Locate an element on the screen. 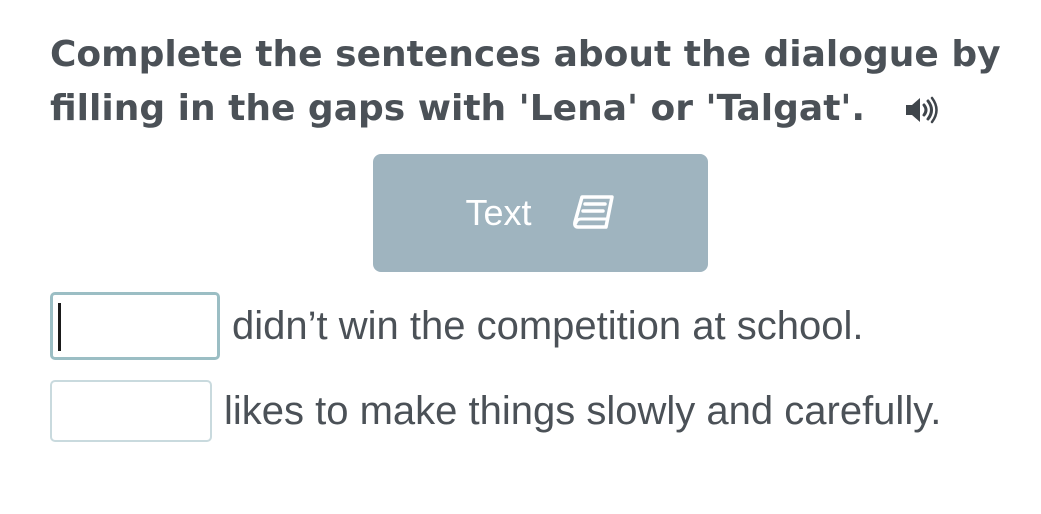 Image resolution: width=1041 pixels, height=514 pixels. text-button-label: Text is located at coordinates (498, 212).